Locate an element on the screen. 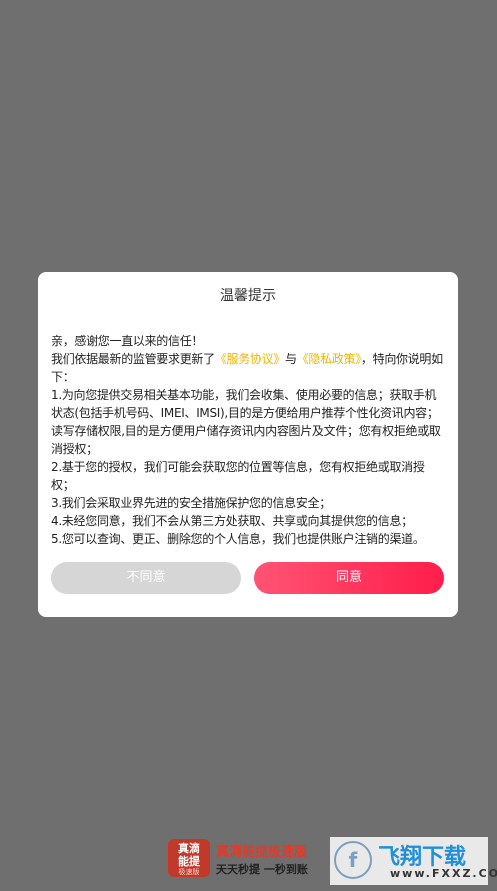 The image size is (497, 891). list-item: 4.未经您同意，我们不会从第三方处获取、共享或向其提供您的信息； is located at coordinates (232, 521).